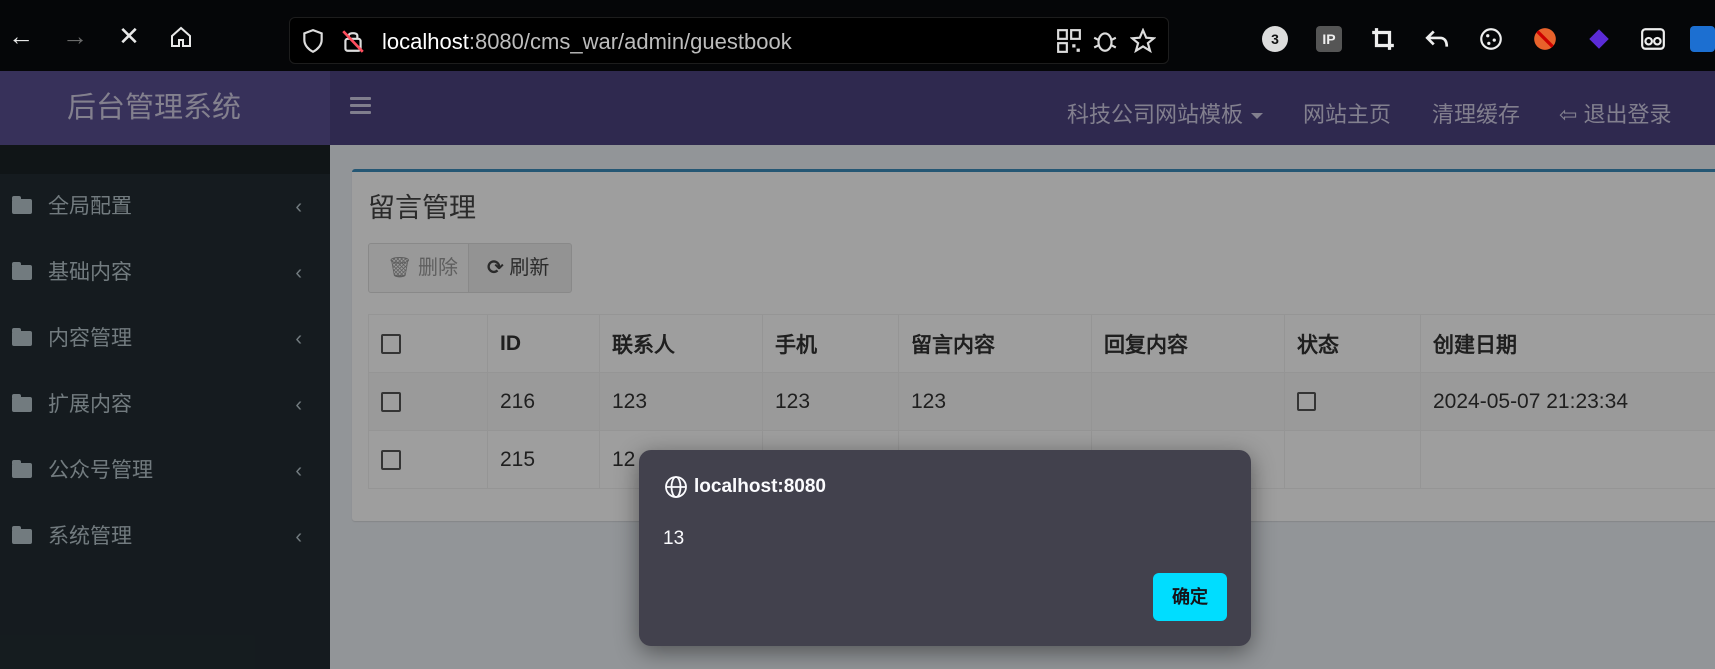  What do you see at coordinates (1653, 39) in the screenshot?
I see `reader-extension-icon` at bounding box center [1653, 39].